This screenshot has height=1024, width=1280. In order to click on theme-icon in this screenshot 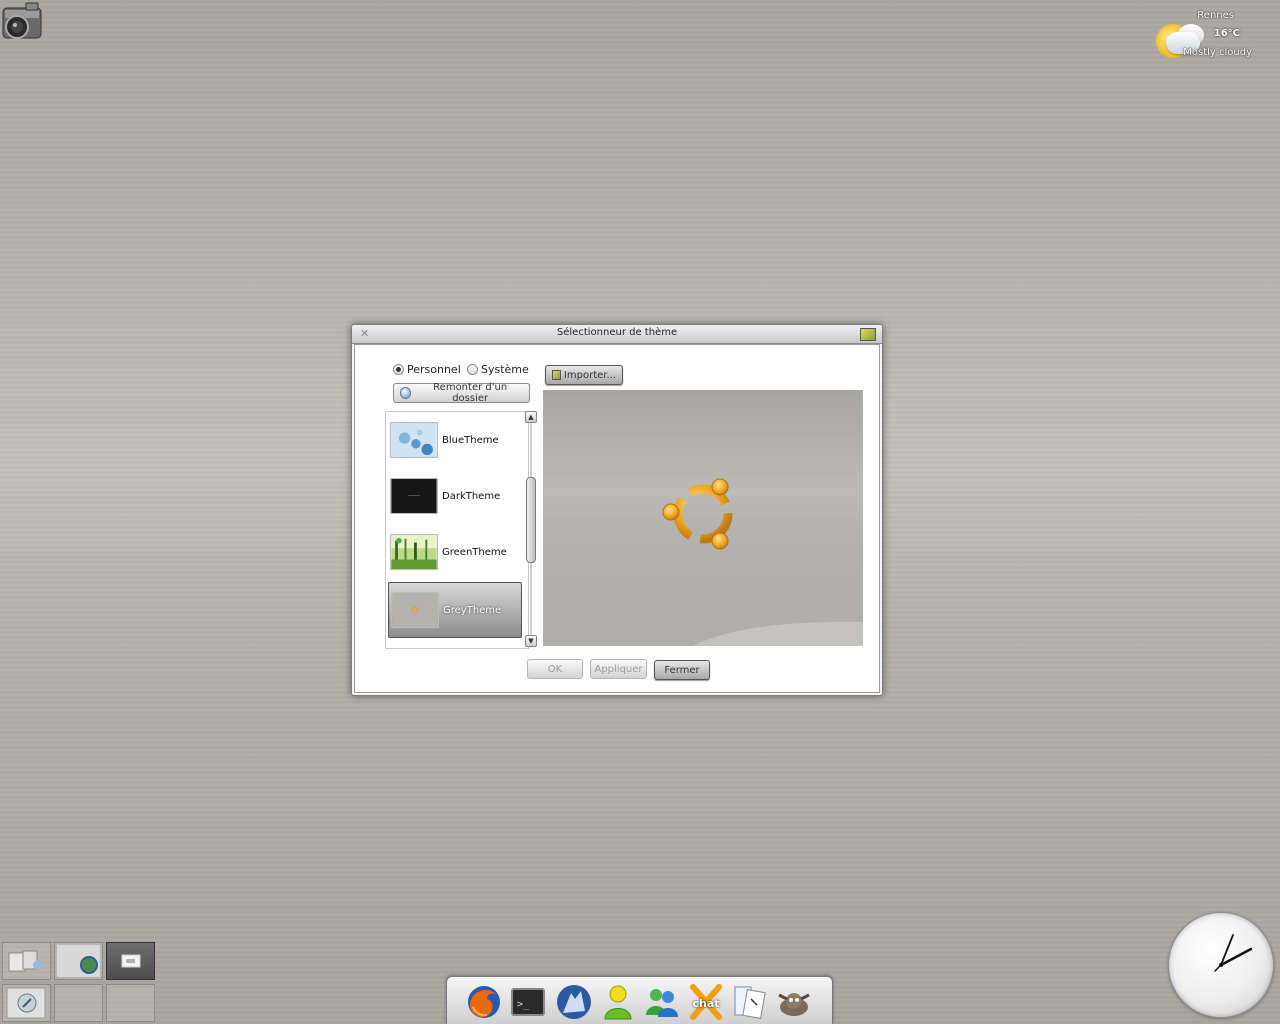, I will do `click(868, 334)`.